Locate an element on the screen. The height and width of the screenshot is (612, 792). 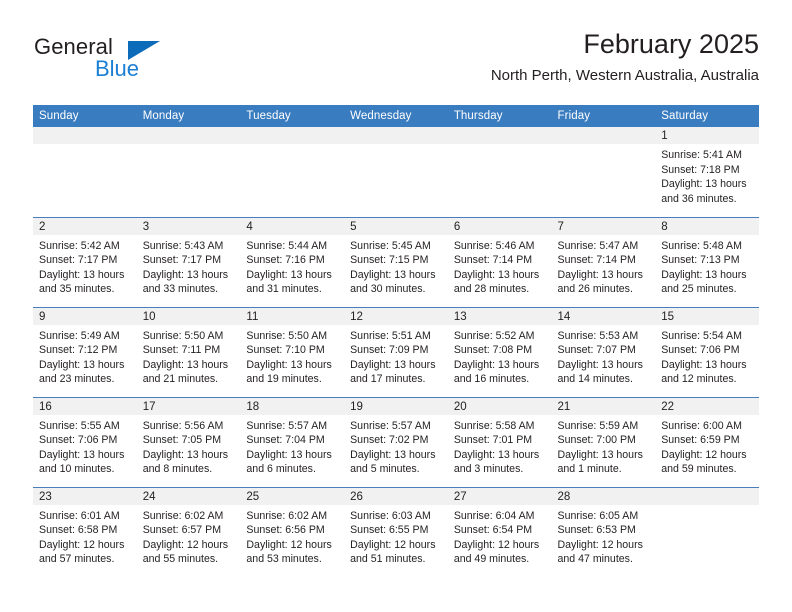
sunrise-time: Sunrise: 5:47 AM is located at coordinates (598, 245).